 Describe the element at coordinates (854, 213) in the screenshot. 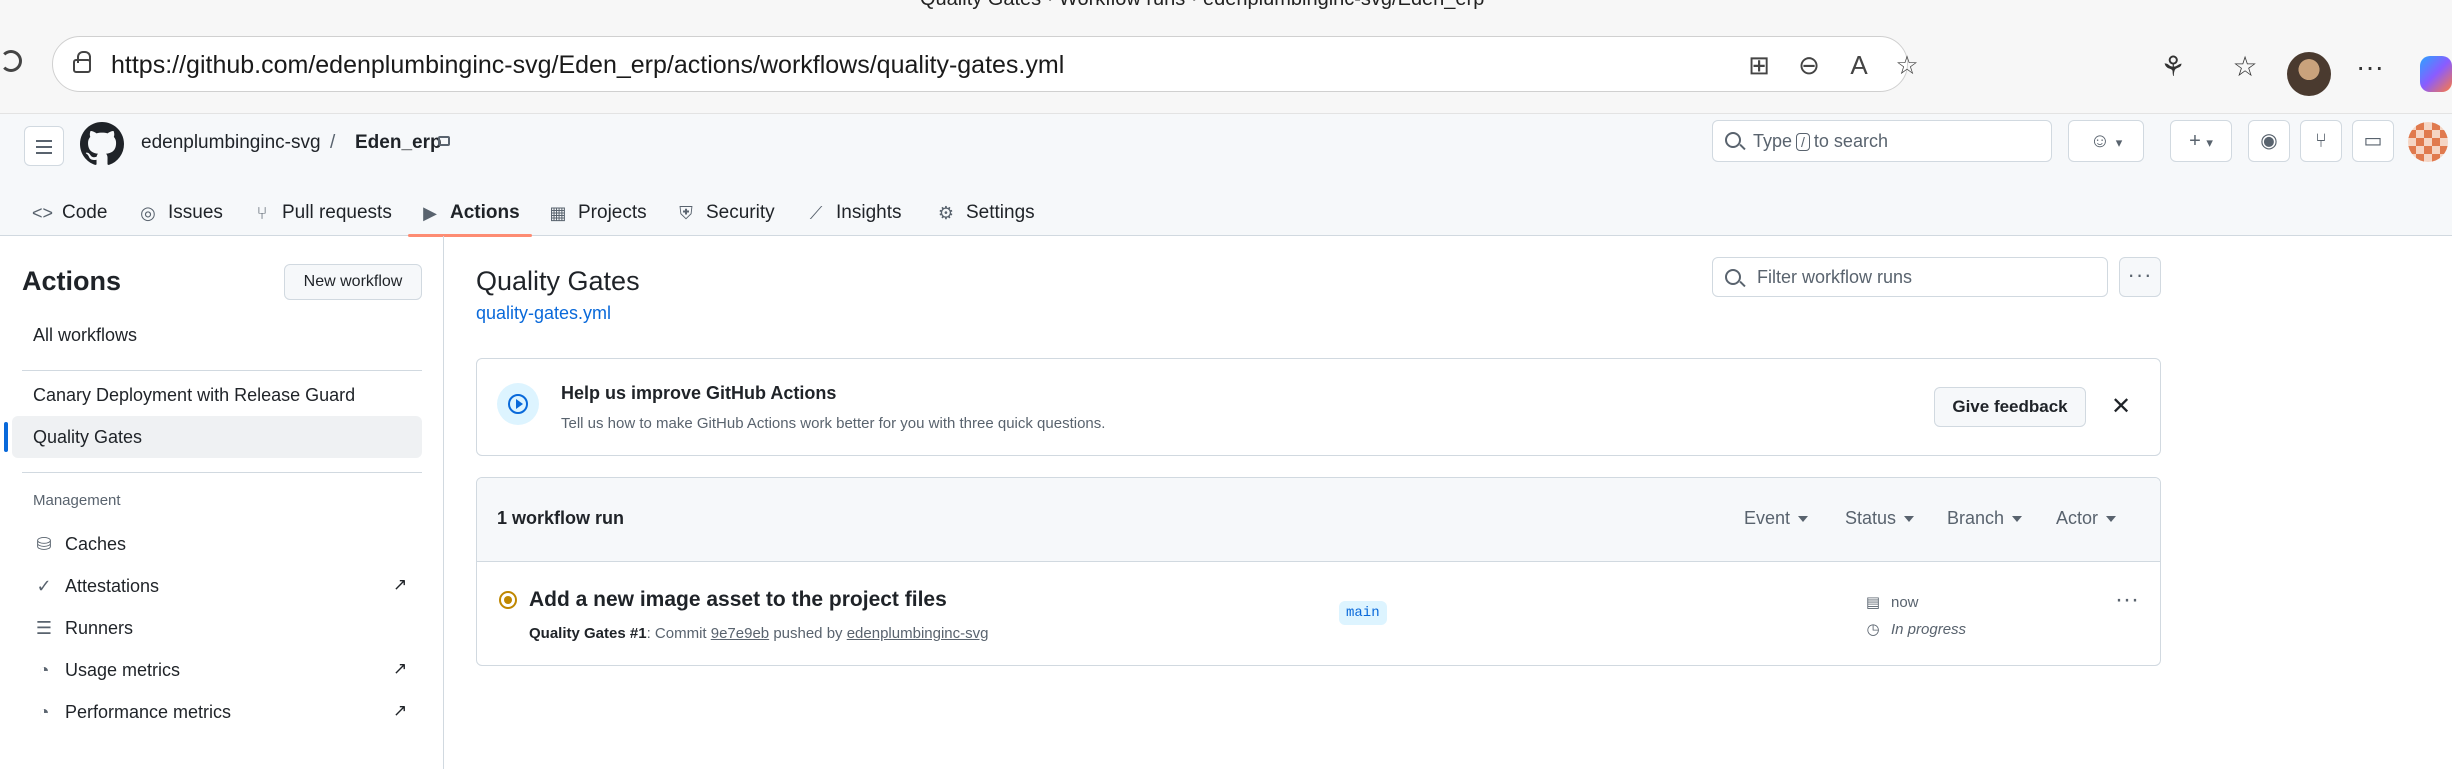

I see `tab-insights: ⟋ Insights` at that location.